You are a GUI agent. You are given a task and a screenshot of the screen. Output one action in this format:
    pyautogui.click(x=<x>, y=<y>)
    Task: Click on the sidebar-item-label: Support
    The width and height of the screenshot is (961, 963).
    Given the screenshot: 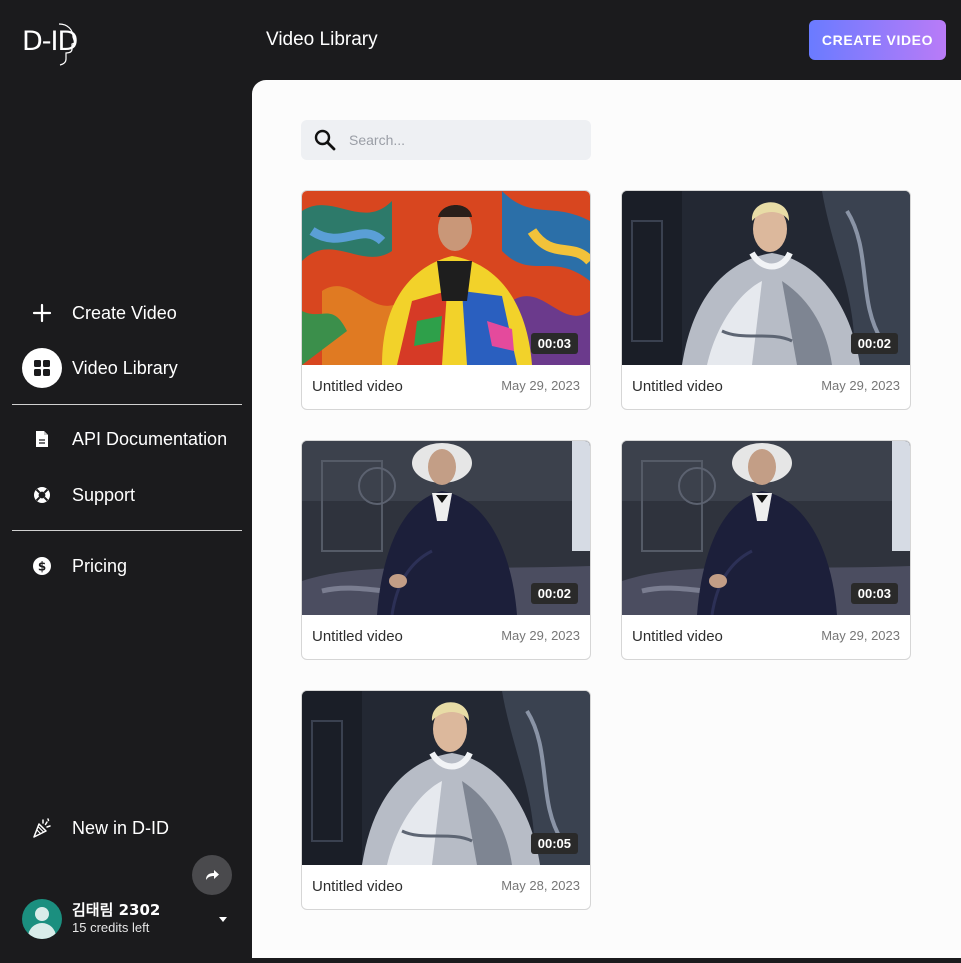 What is the action you would take?
    pyautogui.click(x=104, y=494)
    